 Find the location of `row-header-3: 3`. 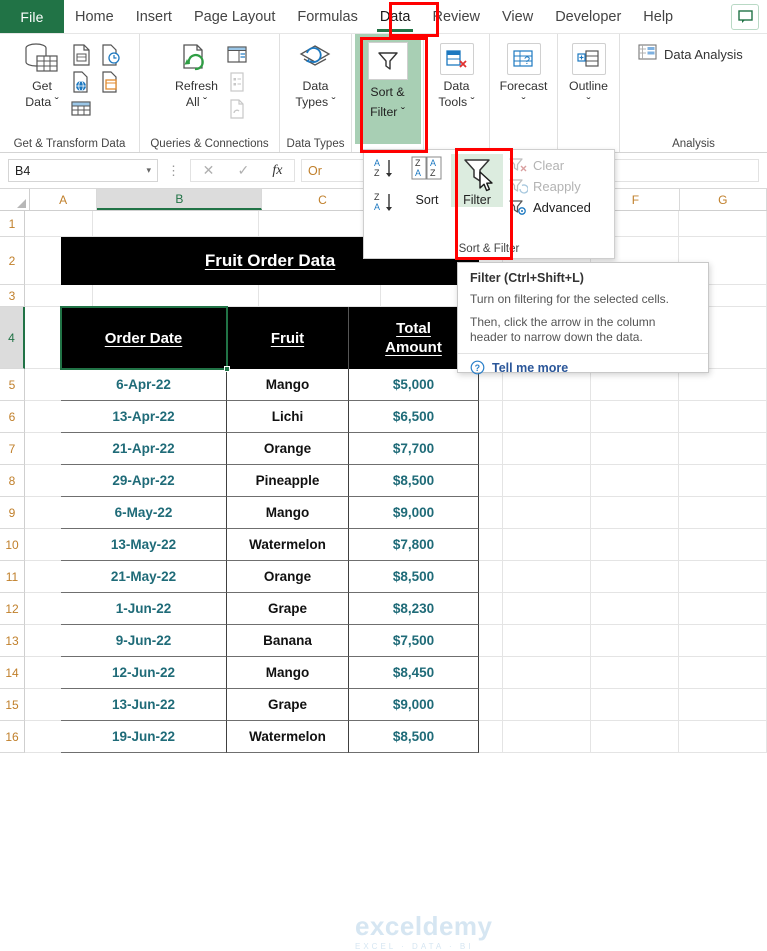

row-header-3: 3 is located at coordinates (12, 296).